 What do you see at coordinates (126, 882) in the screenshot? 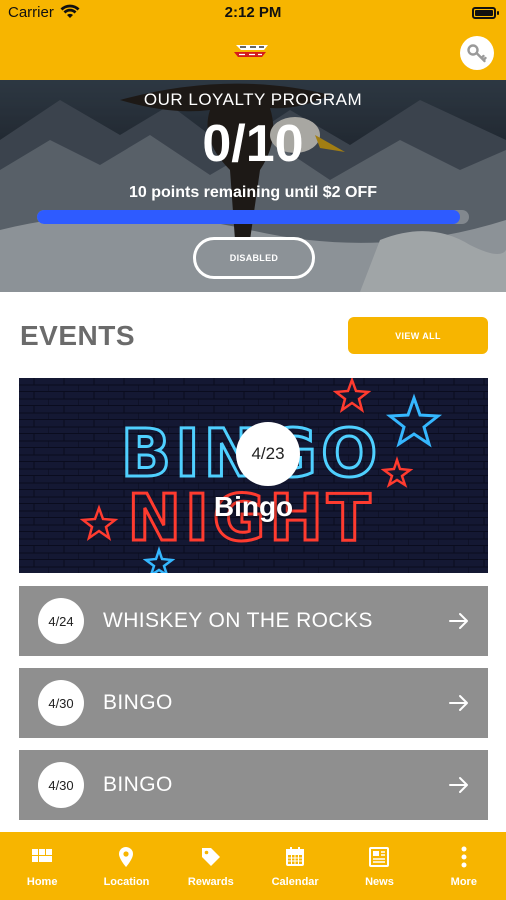
I see `tab-label: Location` at bounding box center [126, 882].